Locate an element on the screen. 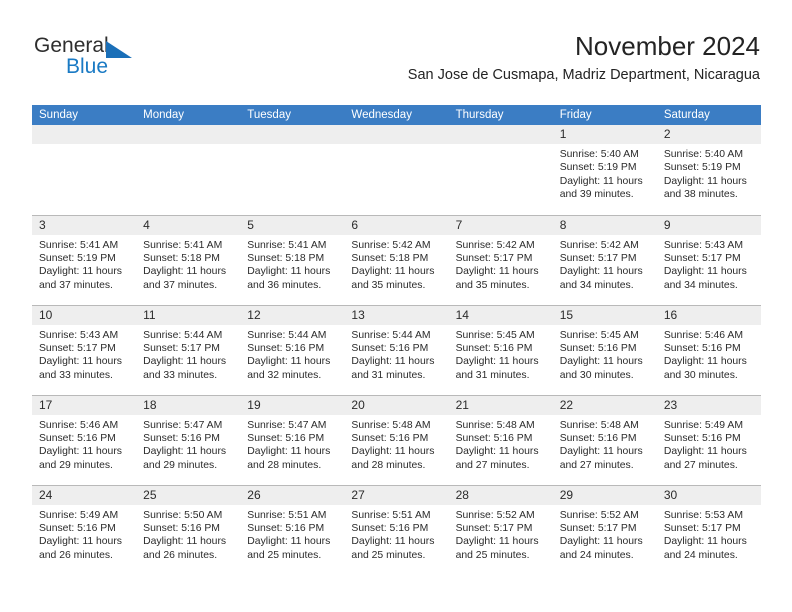 Image resolution: width=792 pixels, height=612 pixels. sunrise-text: Sunrise: 5:43 AM is located at coordinates (703, 245).